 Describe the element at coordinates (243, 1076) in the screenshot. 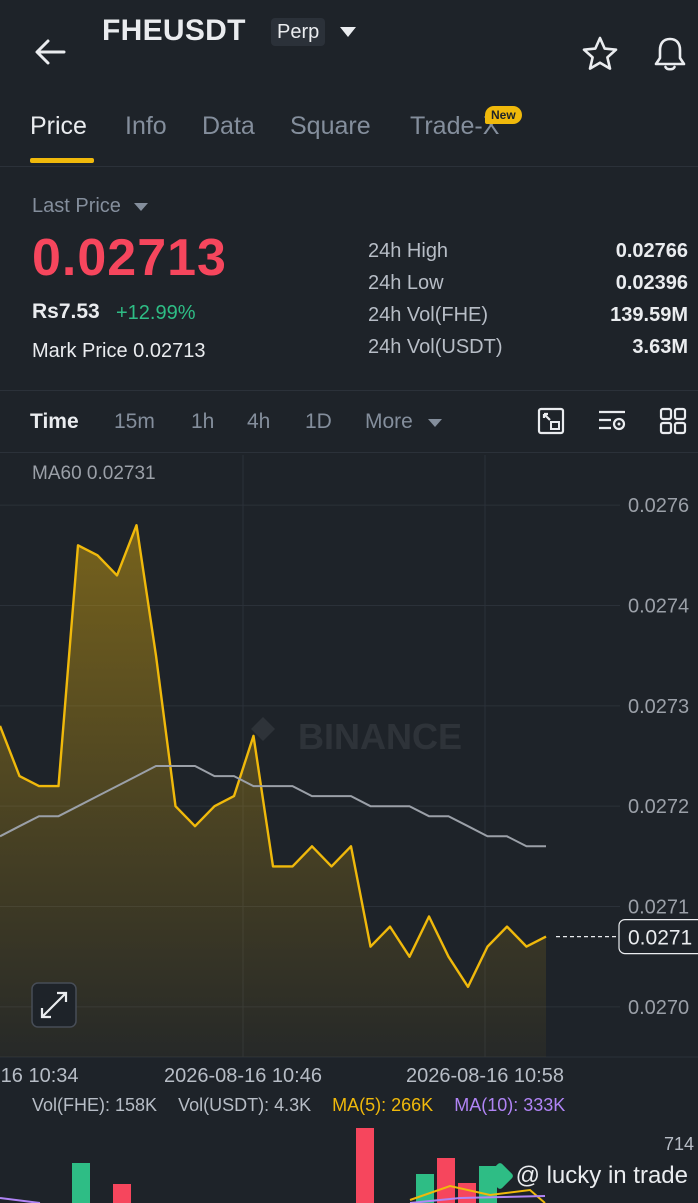

I see `x-tick-label: 2026-08-16 10:46` at that location.